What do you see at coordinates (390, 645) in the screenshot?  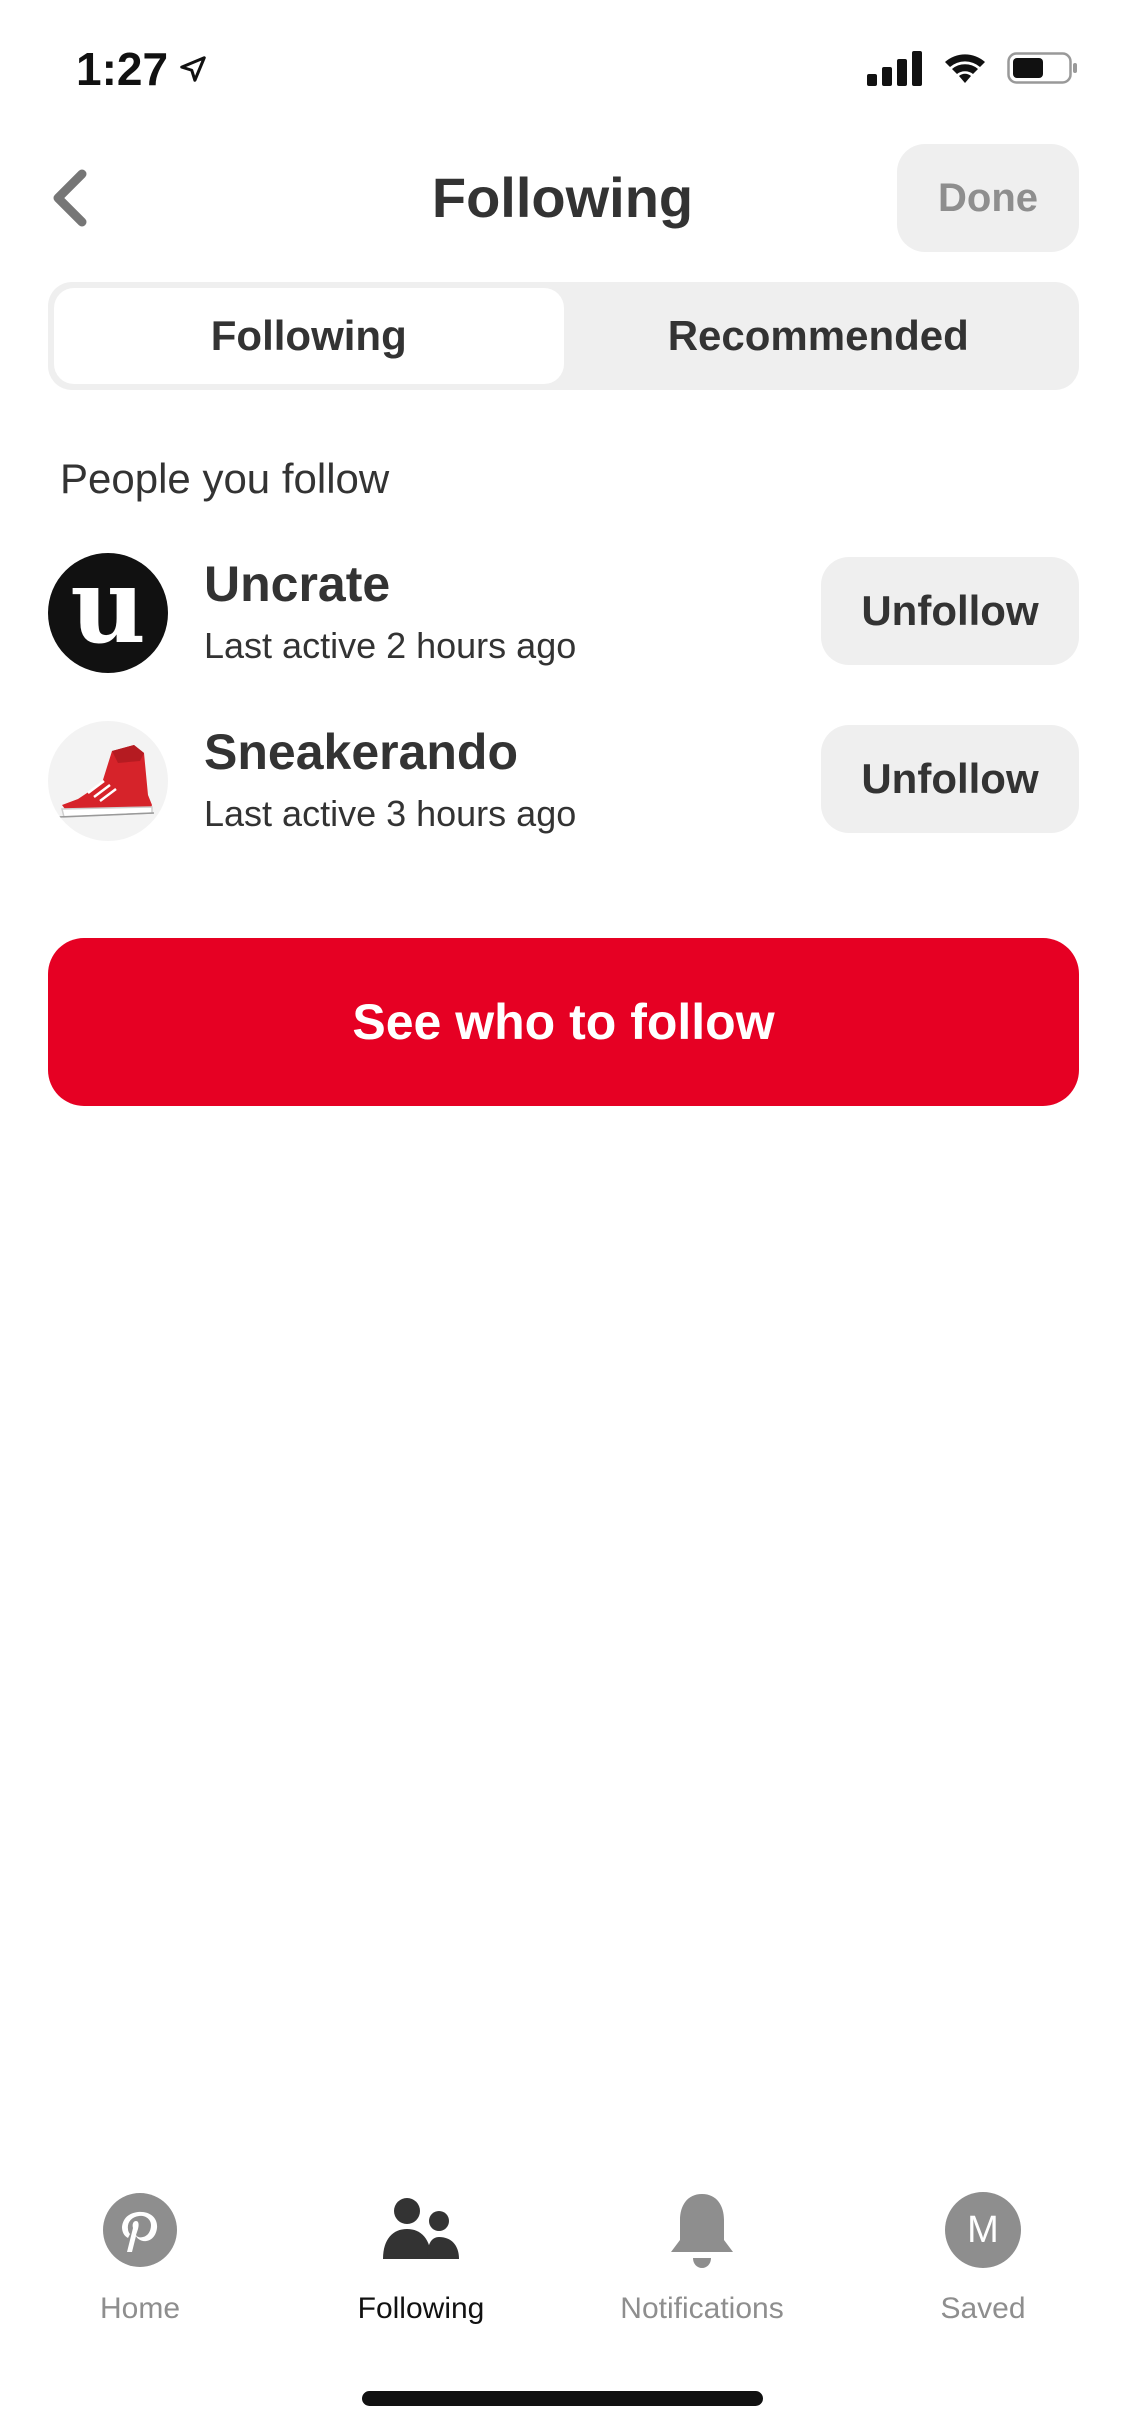 I see `last-active-text: Last active 2 hours ago` at bounding box center [390, 645].